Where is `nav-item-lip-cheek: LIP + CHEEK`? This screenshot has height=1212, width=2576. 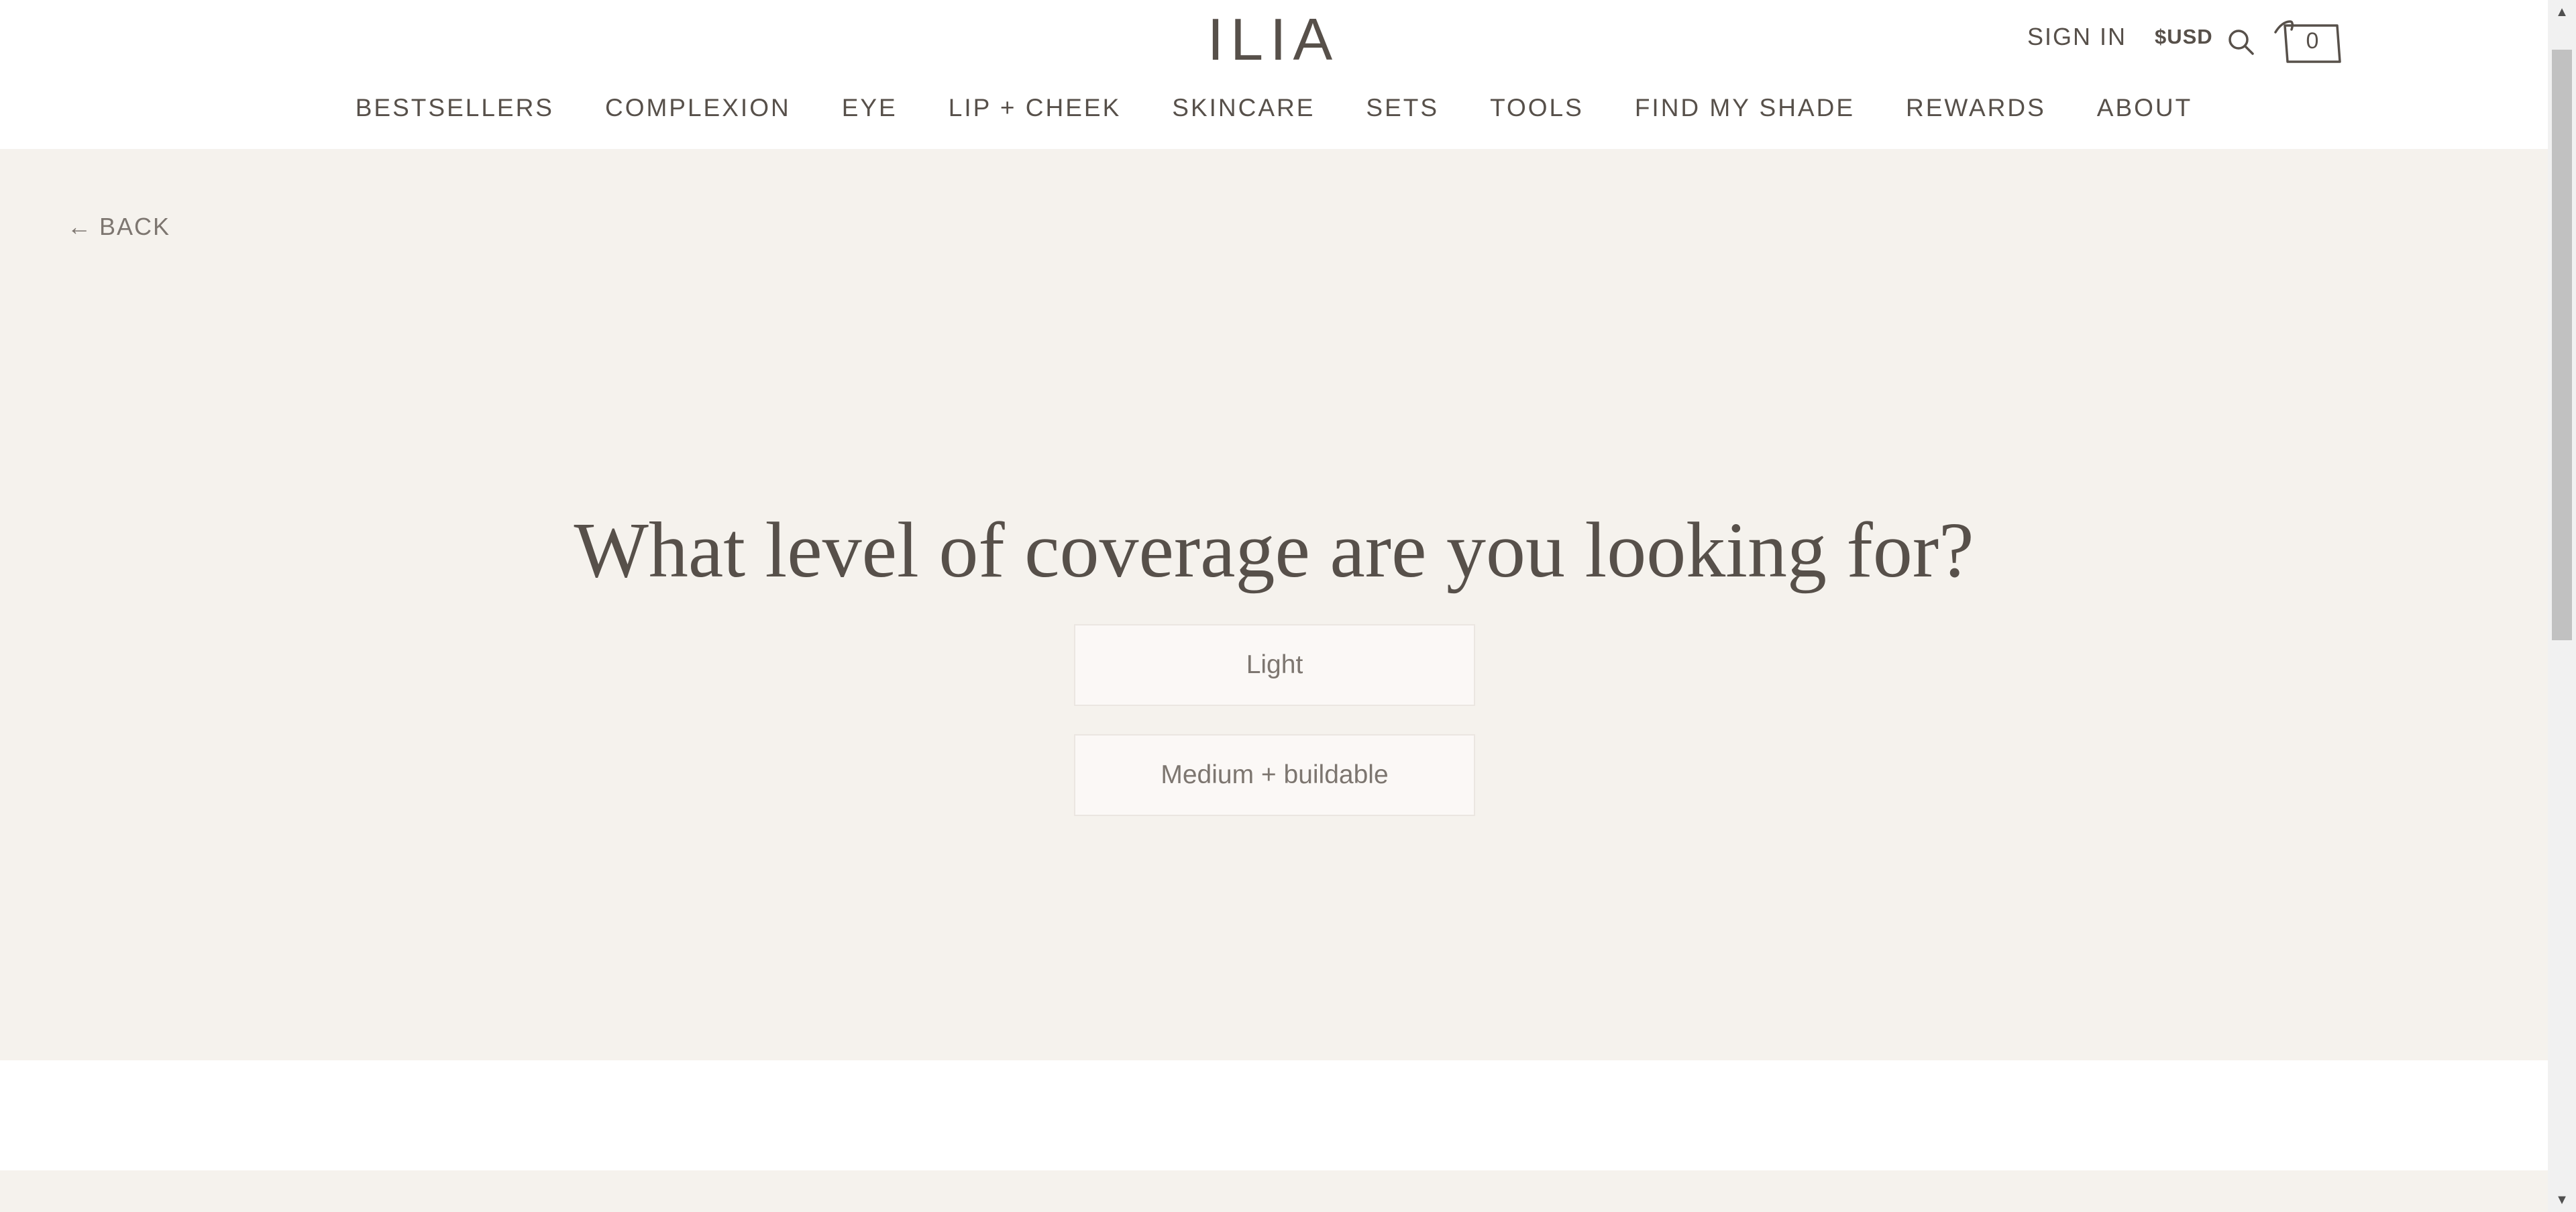
nav-item-lip-cheek: LIP + CHEEK is located at coordinates (1035, 108).